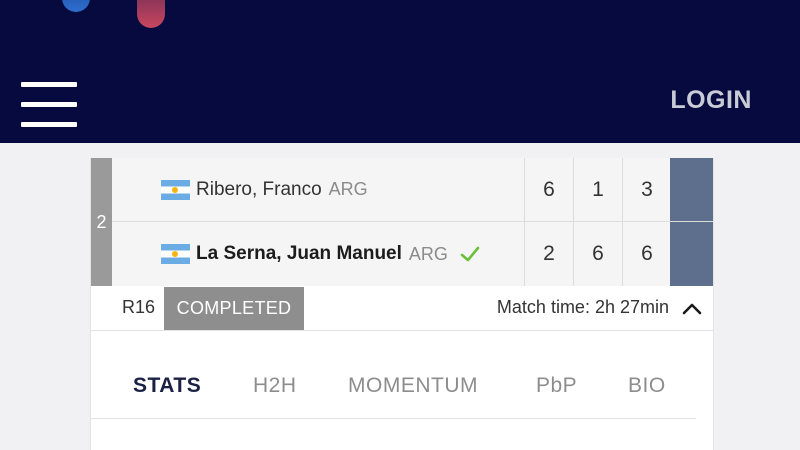  I want to click on match-tabs: STATS H2H MOMENTUM PbP BIO, so click(393, 383).